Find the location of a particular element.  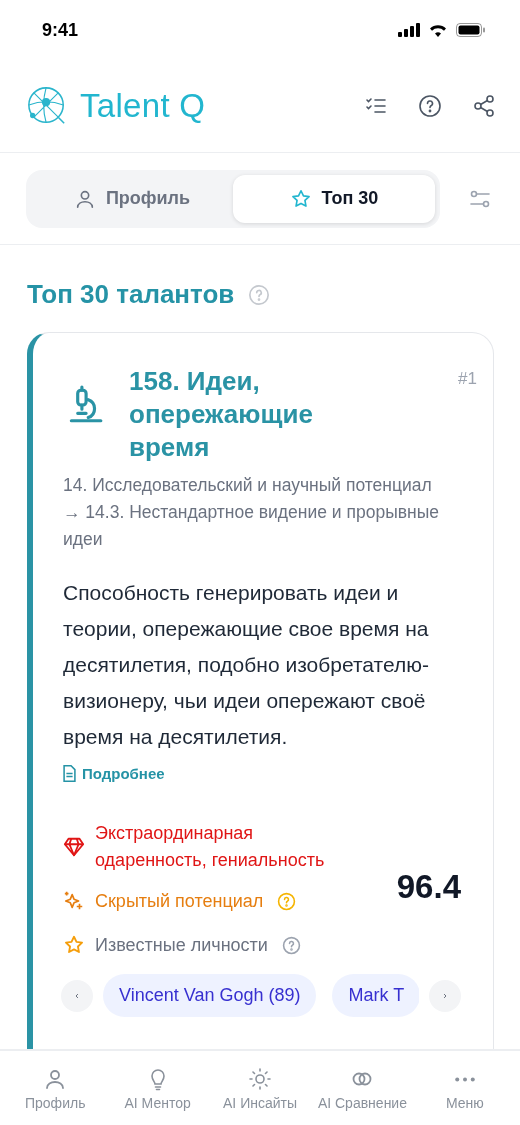

nav-item: Меню is located at coordinates (465, 1088).